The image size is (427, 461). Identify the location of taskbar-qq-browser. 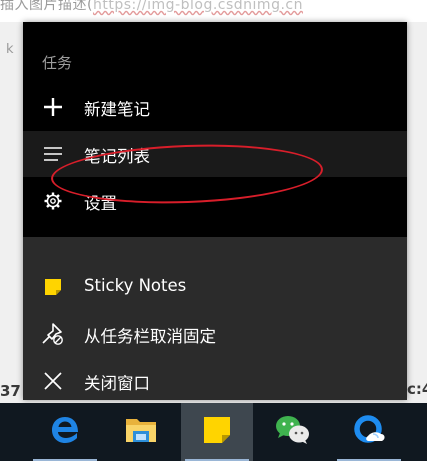
(369, 432).